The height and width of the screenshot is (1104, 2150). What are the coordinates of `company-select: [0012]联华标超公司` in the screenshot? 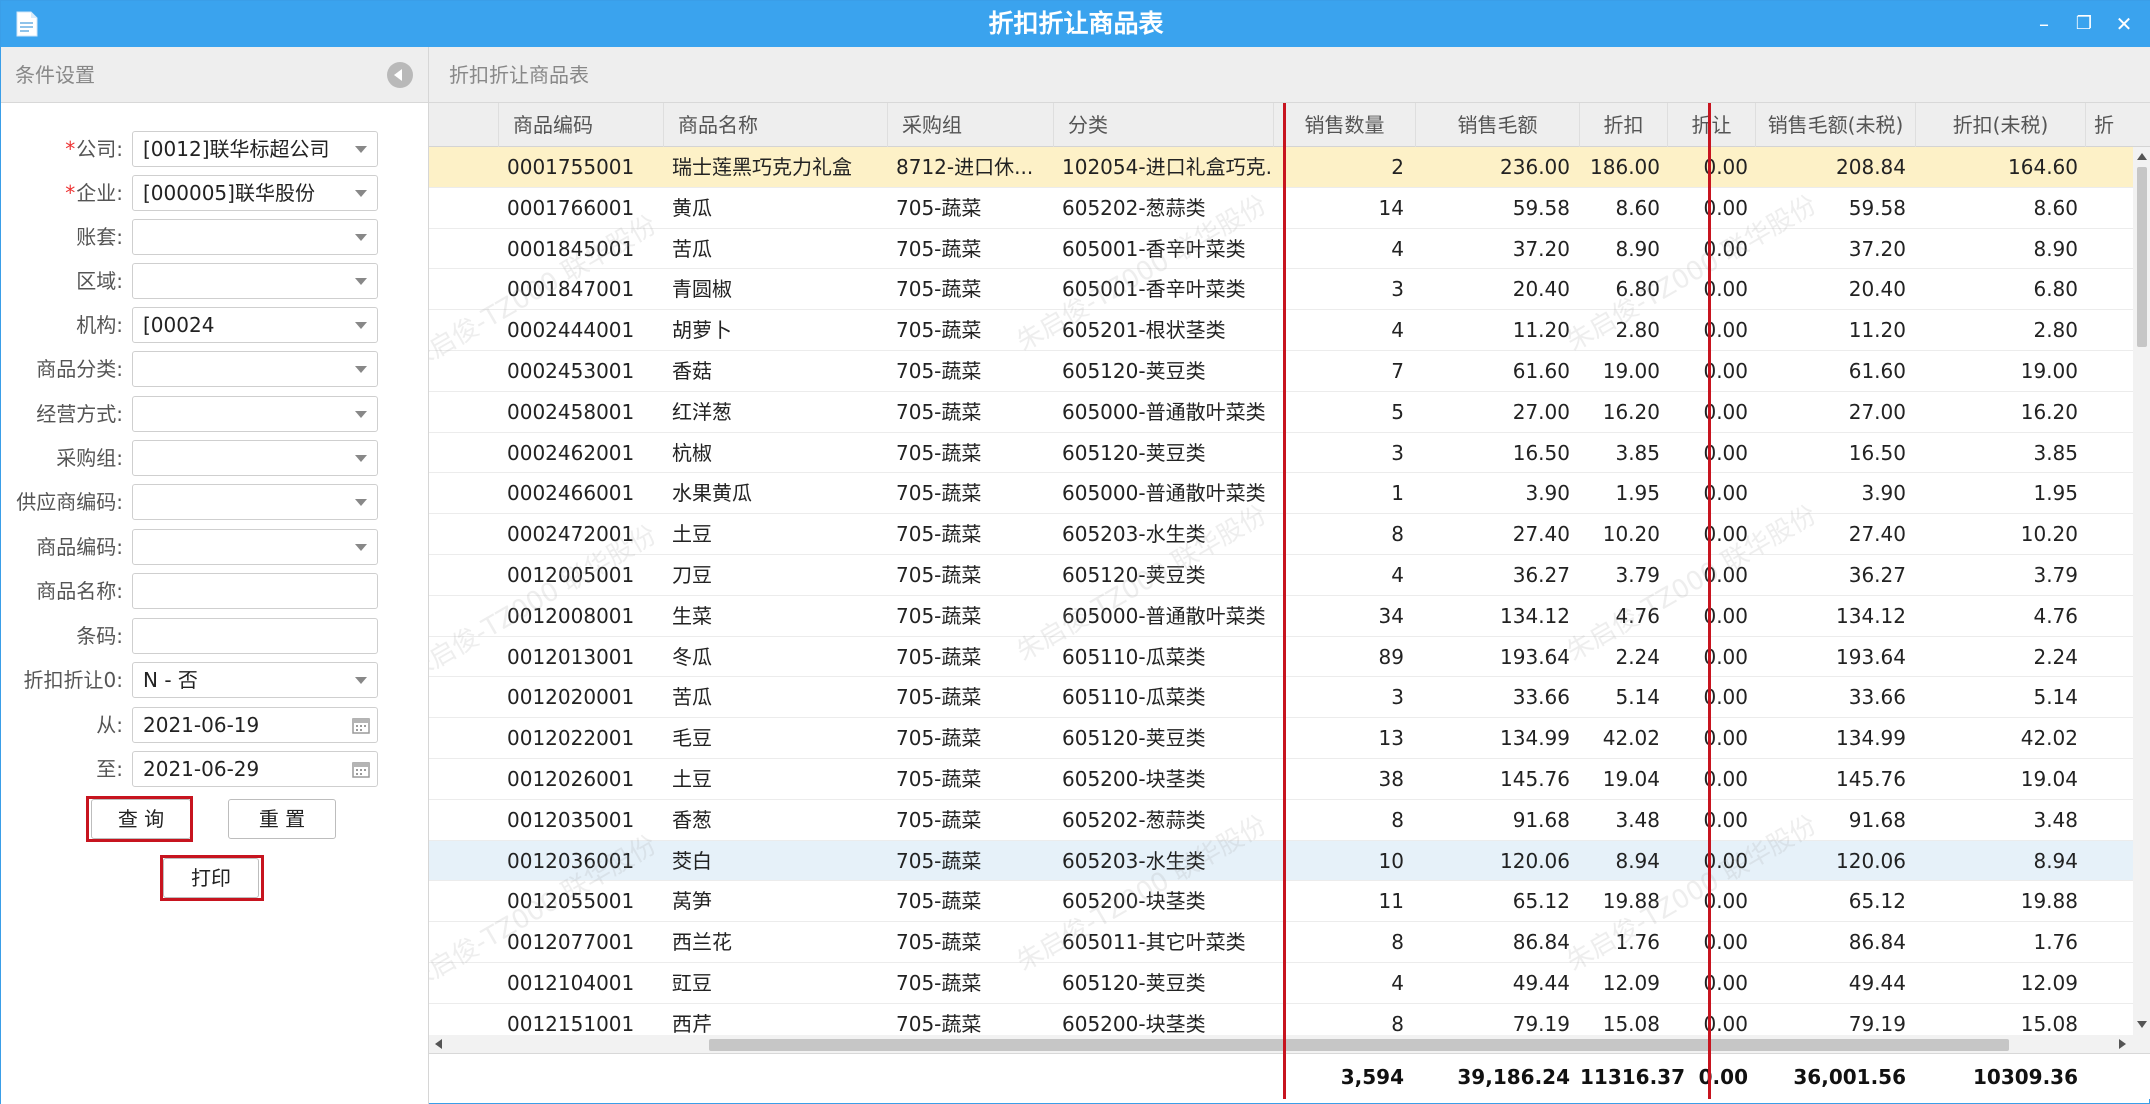 It's located at (255, 149).